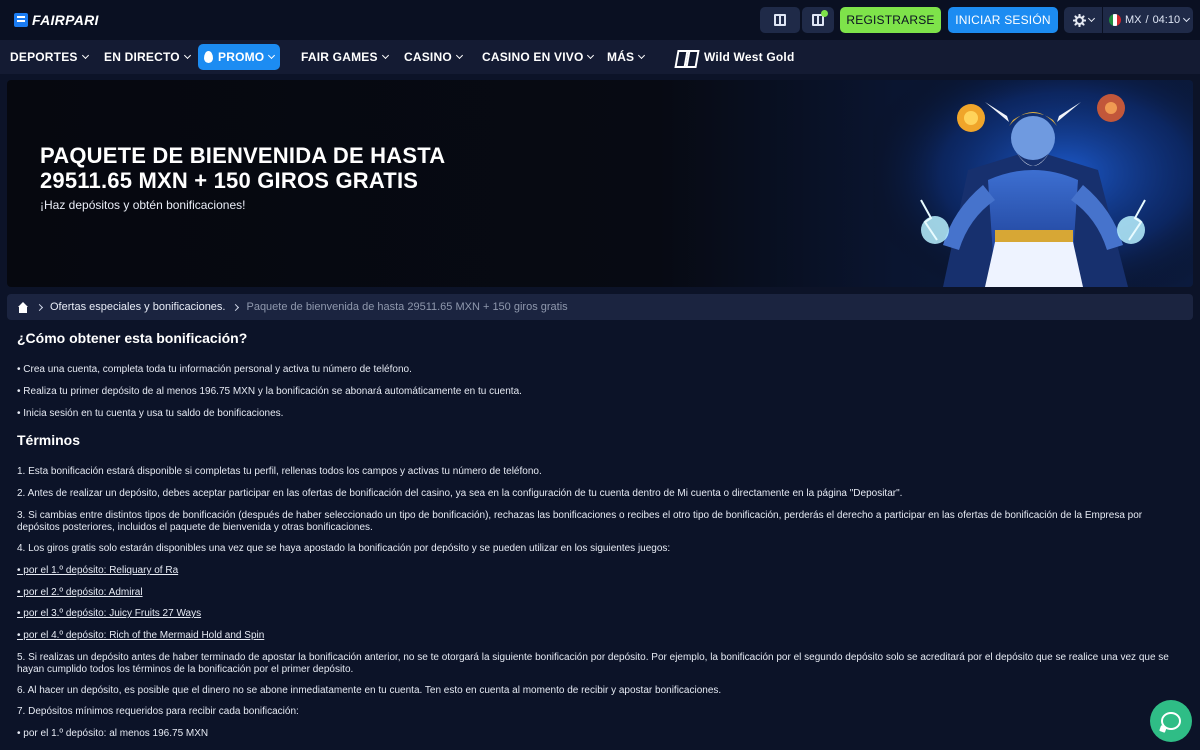 Image resolution: width=1200 pixels, height=750 pixels. I want to click on nav-item-mas: MÁS, so click(626, 57).